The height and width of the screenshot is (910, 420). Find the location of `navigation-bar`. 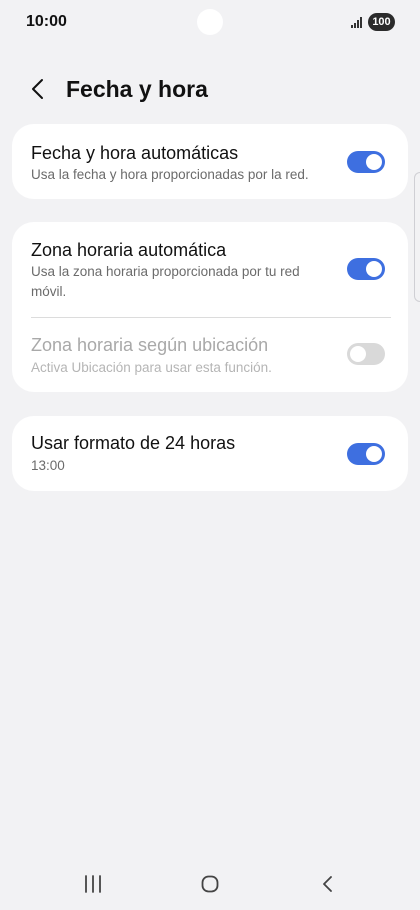

navigation-bar is located at coordinates (210, 884).